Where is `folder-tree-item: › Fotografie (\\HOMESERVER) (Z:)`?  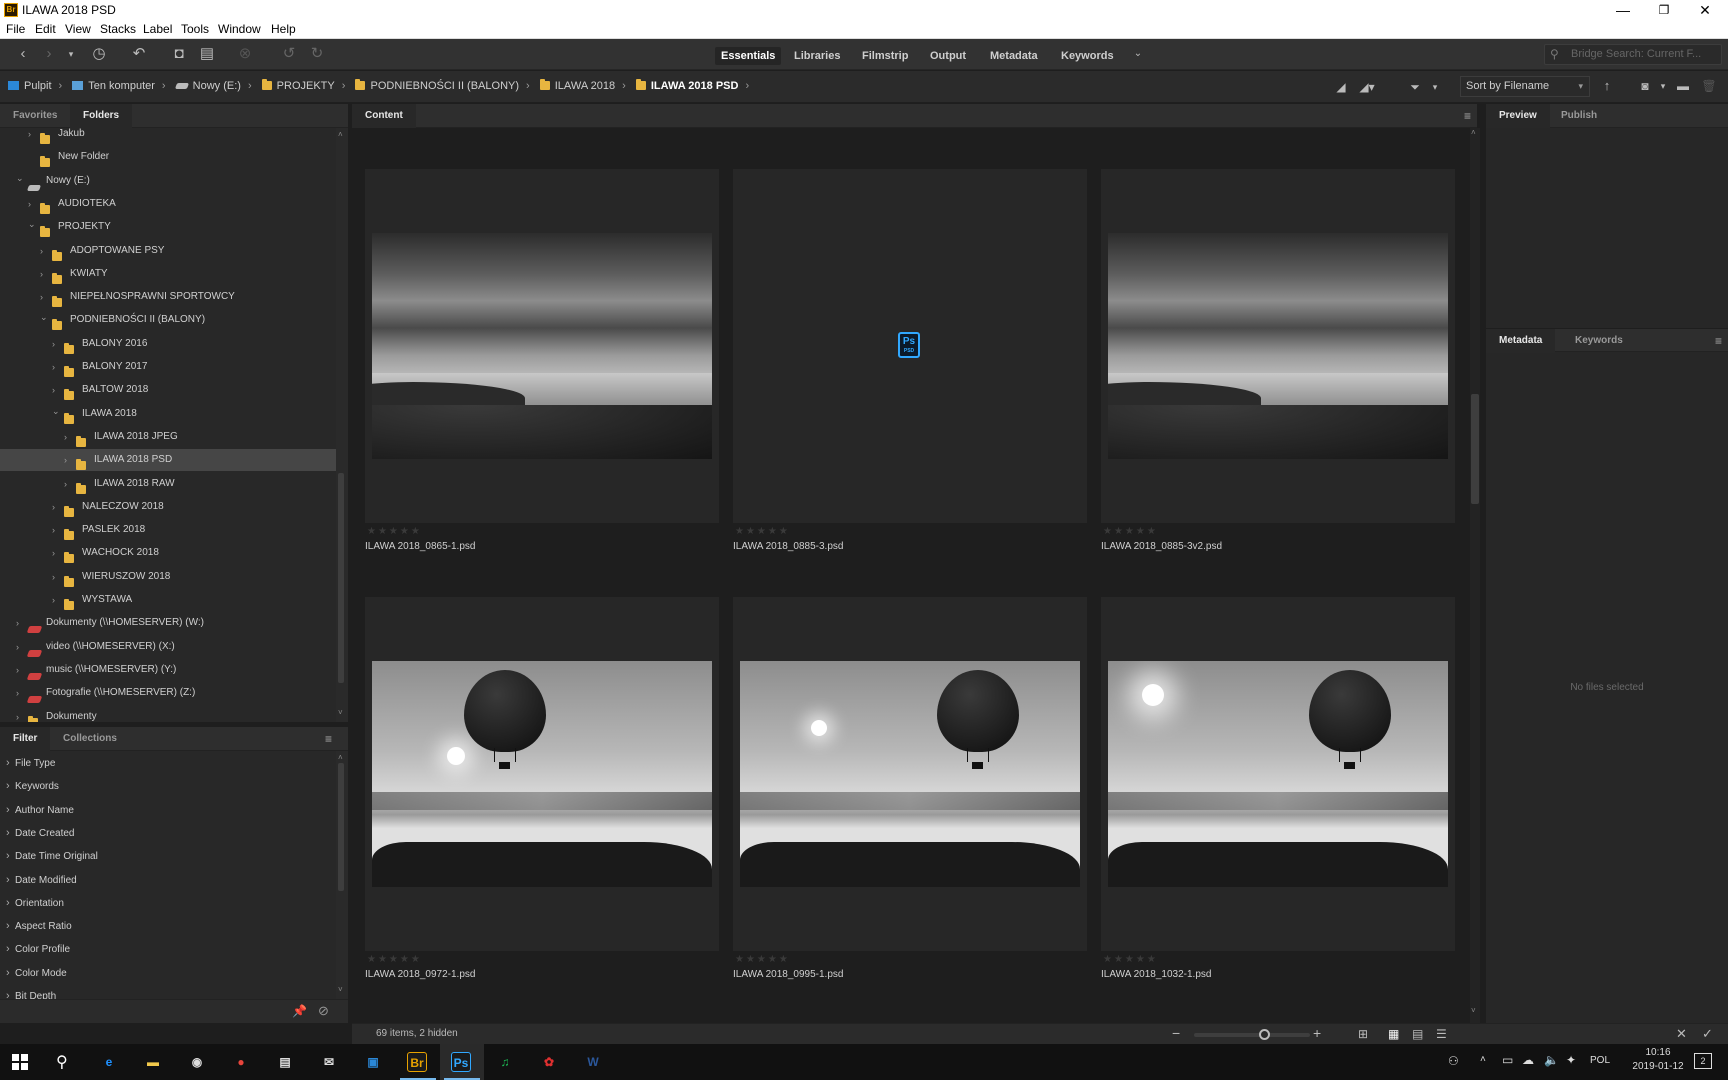
folder-tree-item: › Fotografie (\\HOMESERVER) (Z:) is located at coordinates (168, 693).